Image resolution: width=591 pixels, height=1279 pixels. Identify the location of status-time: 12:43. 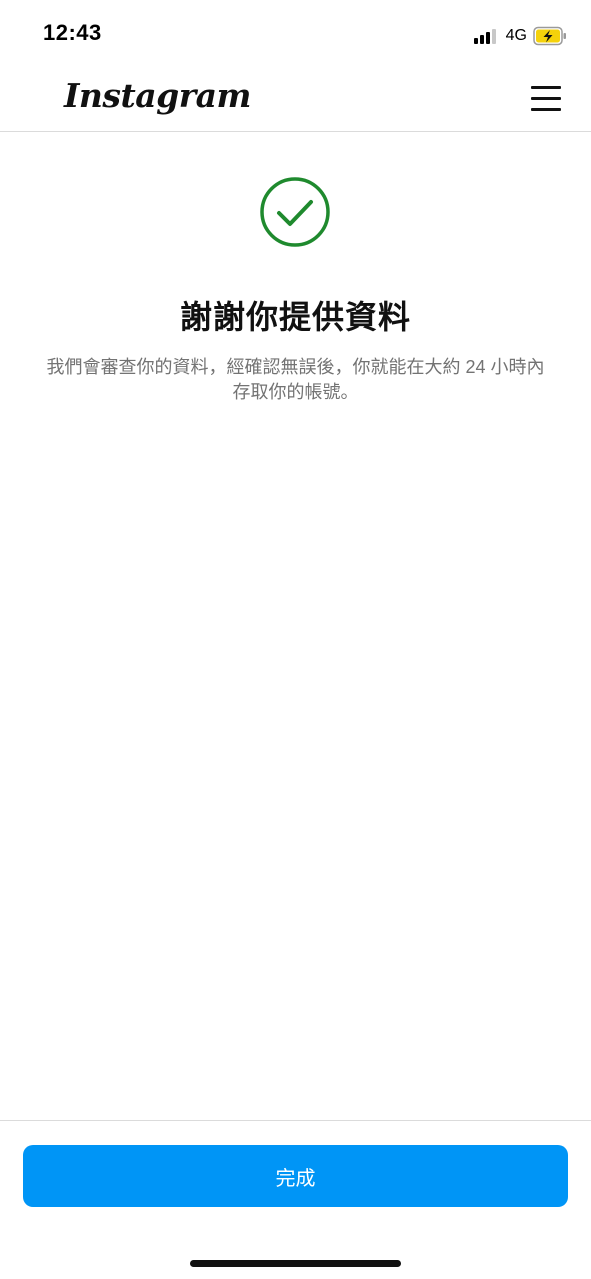
(72, 32).